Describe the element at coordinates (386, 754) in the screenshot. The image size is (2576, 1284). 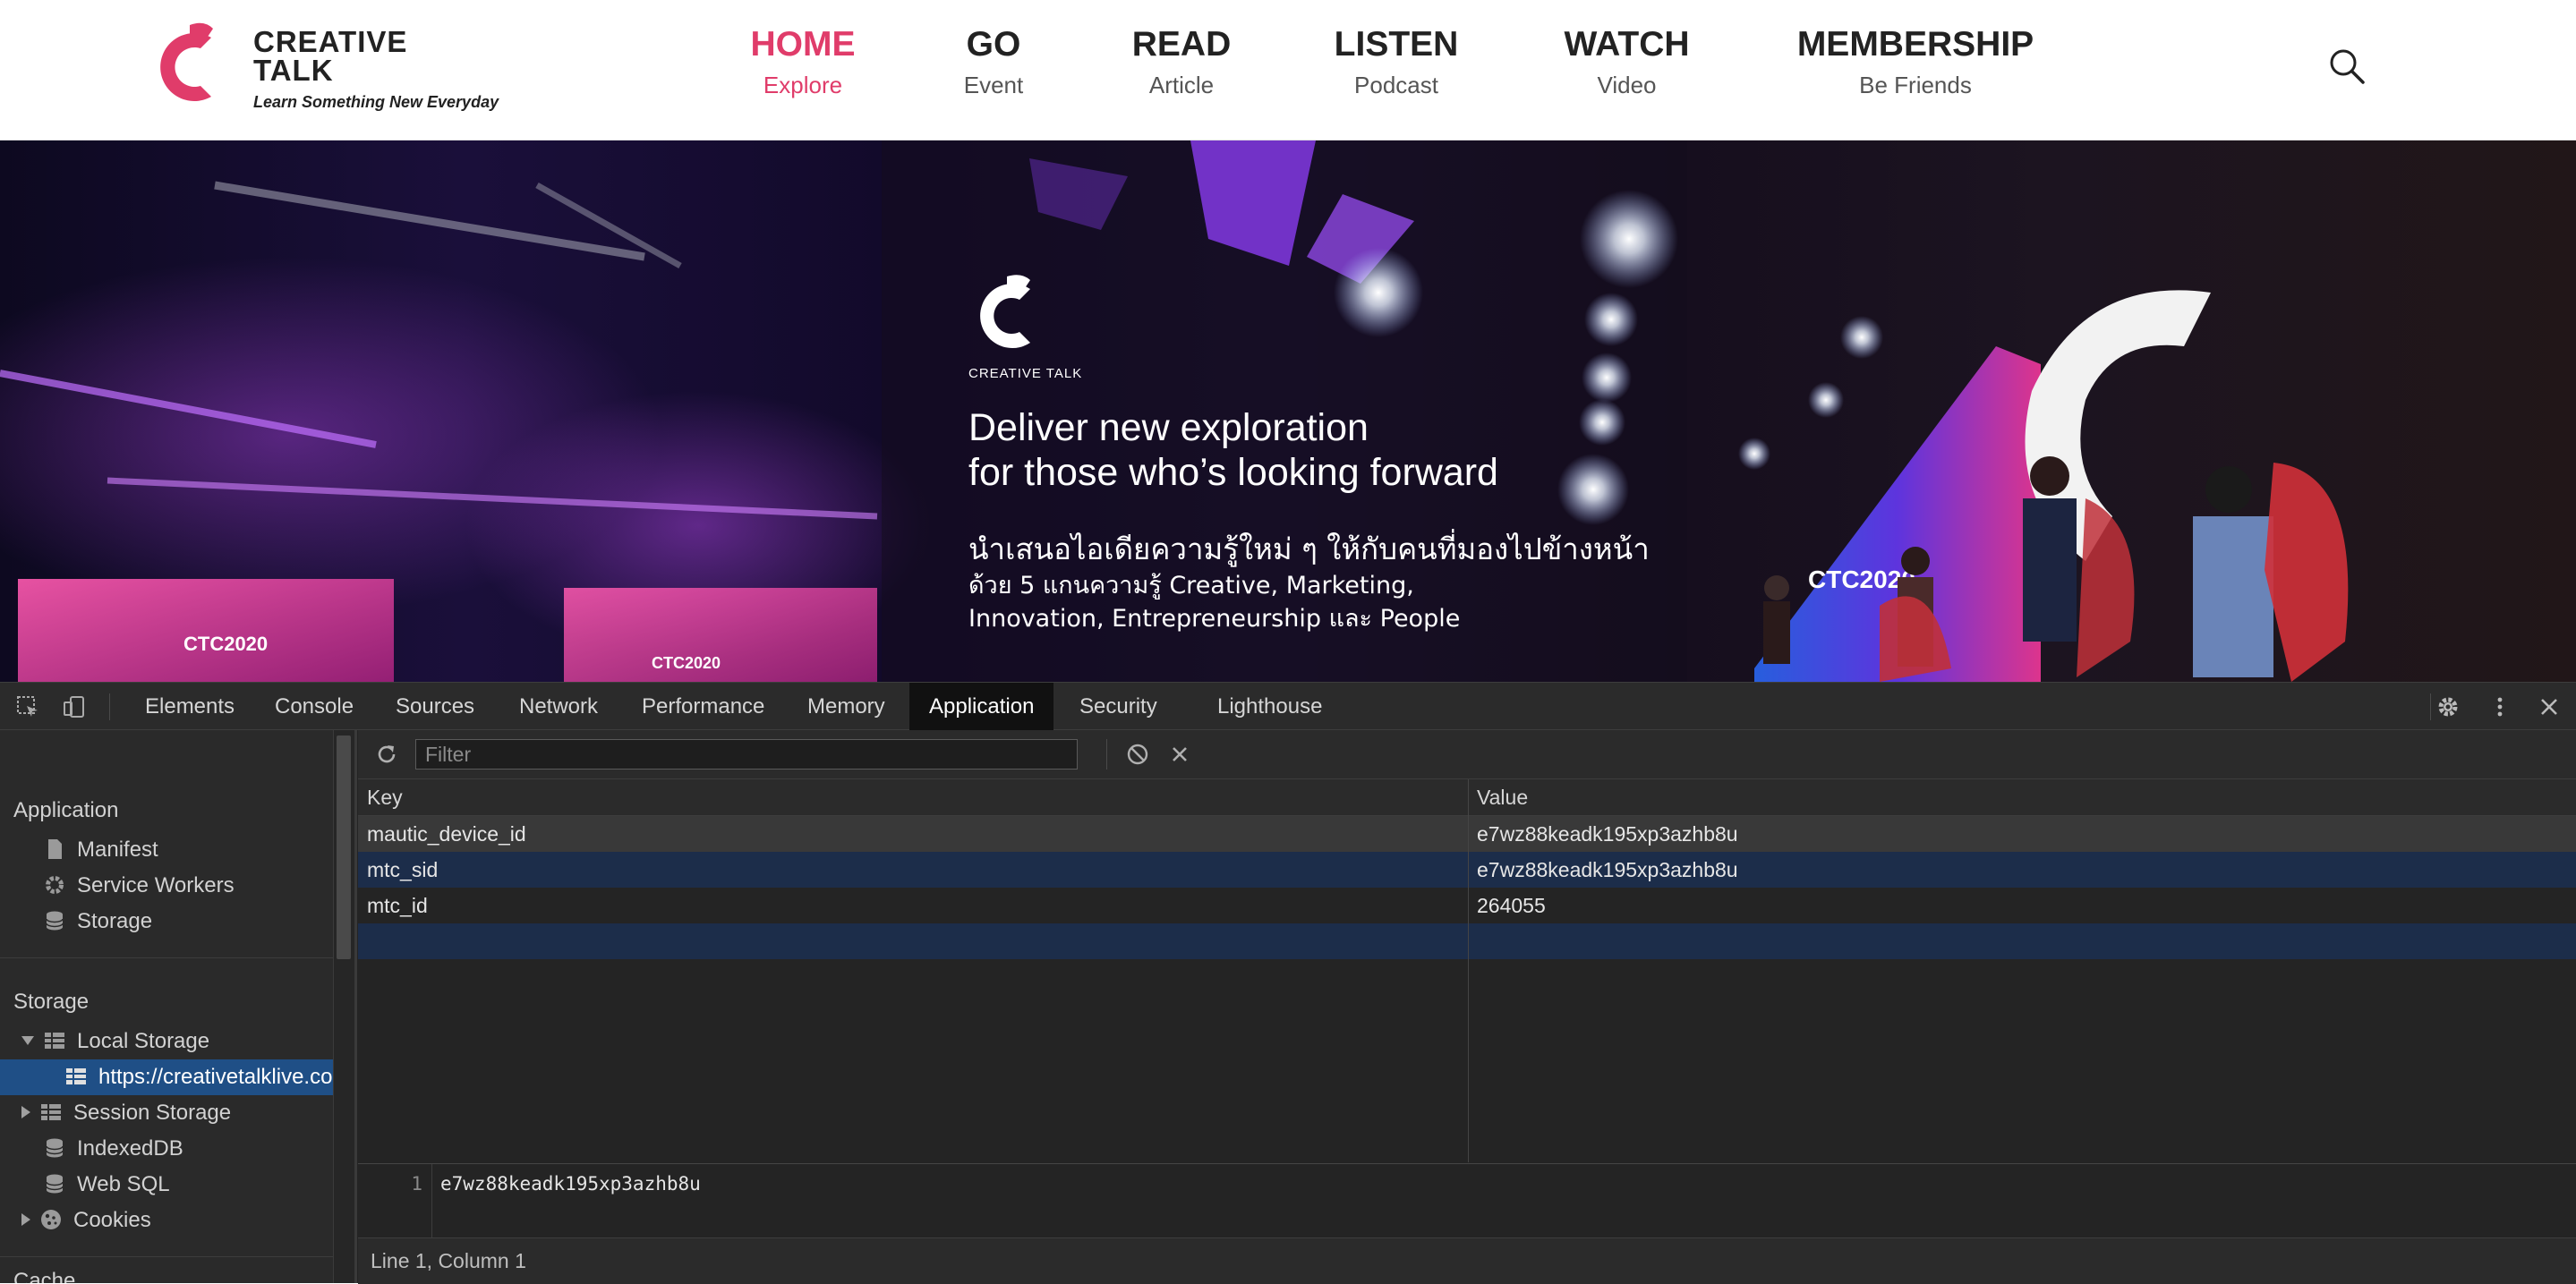
I see `refresh-icon` at that location.